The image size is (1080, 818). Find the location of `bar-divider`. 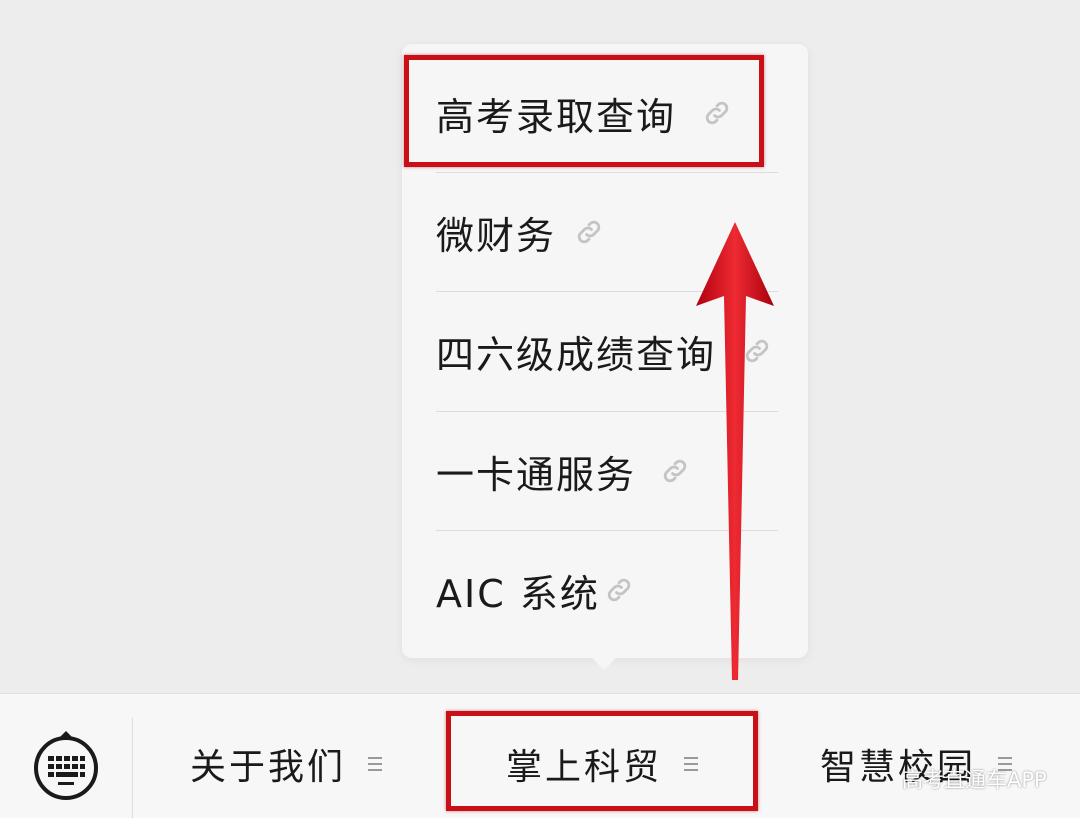

bar-divider is located at coordinates (132, 768).